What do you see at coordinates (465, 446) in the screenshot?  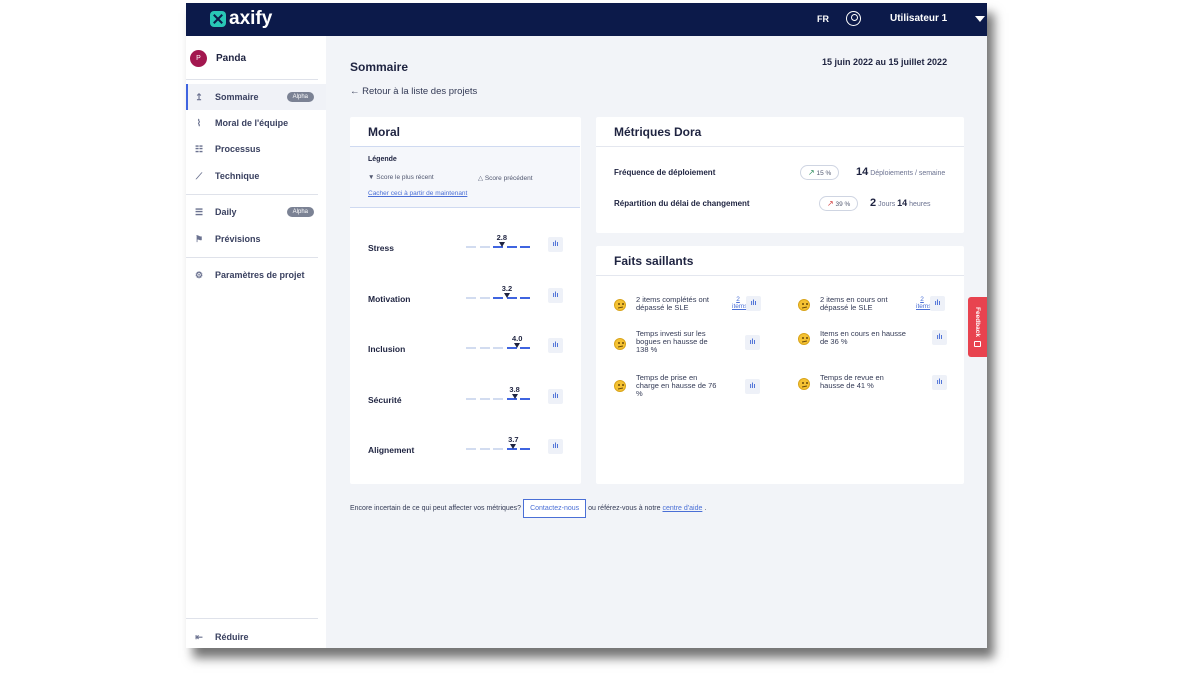 I see `metric-row: Alignement 3.7 ılı` at bounding box center [465, 446].